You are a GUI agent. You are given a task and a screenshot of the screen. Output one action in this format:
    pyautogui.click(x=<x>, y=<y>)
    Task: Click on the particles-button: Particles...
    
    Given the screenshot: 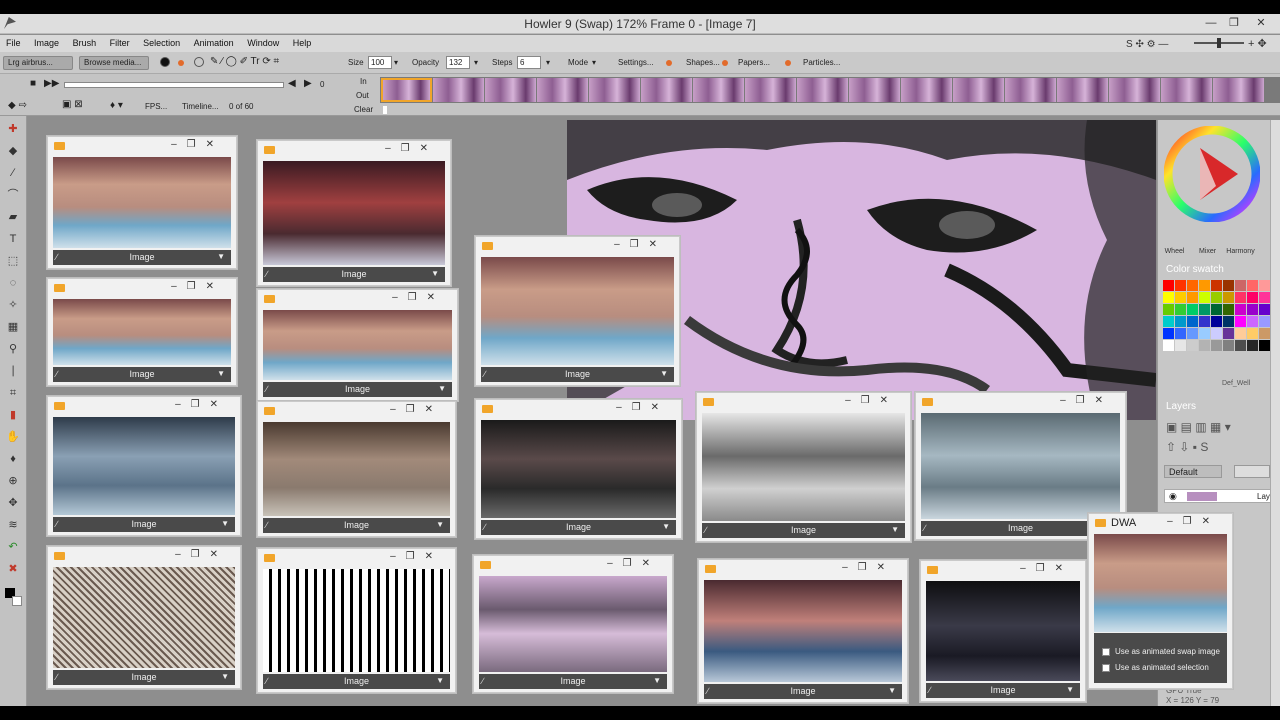 What is the action you would take?
    pyautogui.click(x=821, y=62)
    